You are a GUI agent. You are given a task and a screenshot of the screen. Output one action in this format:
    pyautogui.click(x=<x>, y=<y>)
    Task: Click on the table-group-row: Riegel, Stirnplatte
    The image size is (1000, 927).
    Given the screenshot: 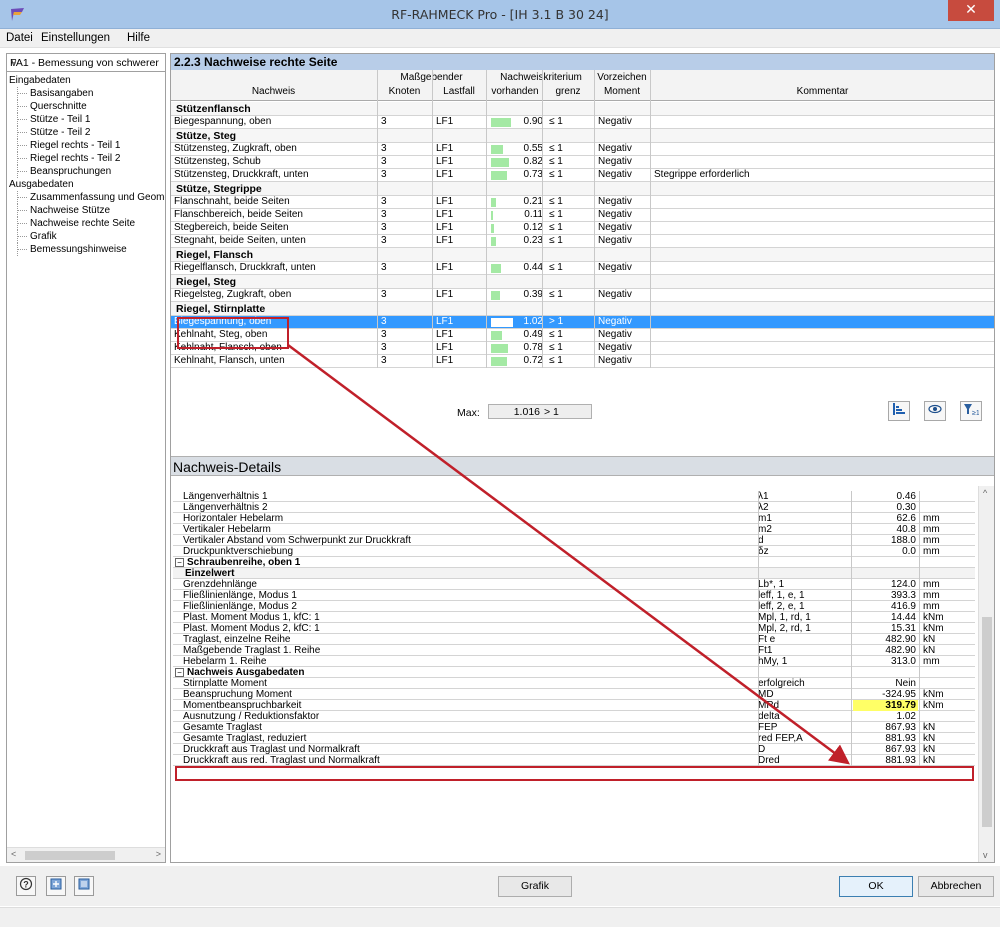 What is the action you would take?
    pyautogui.click(x=582, y=309)
    